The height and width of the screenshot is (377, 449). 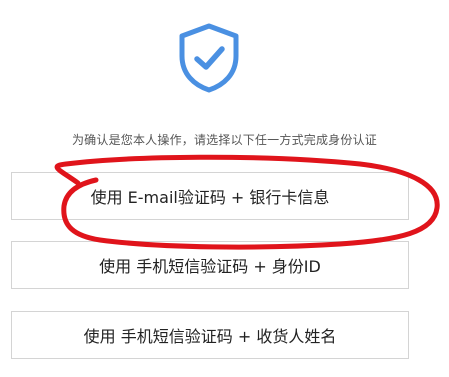 I want to click on option-label: 使用 手机短信验证码 + 身份ID, so click(x=210, y=266).